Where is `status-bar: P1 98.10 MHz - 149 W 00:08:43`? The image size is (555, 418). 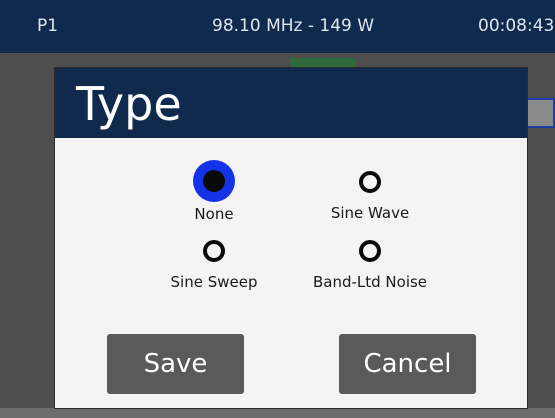
status-bar: P1 98.10 MHz - 149 W 00:08:43 is located at coordinates (277, 26).